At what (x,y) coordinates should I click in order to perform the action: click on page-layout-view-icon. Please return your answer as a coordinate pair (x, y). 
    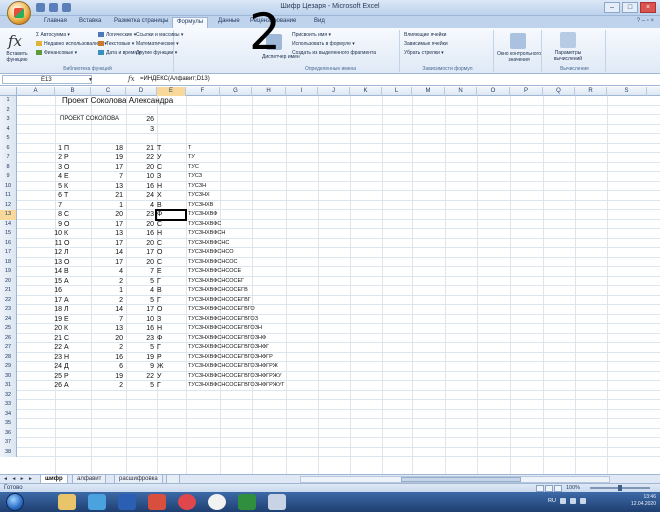
    Looking at the image, I should click on (549, 488).